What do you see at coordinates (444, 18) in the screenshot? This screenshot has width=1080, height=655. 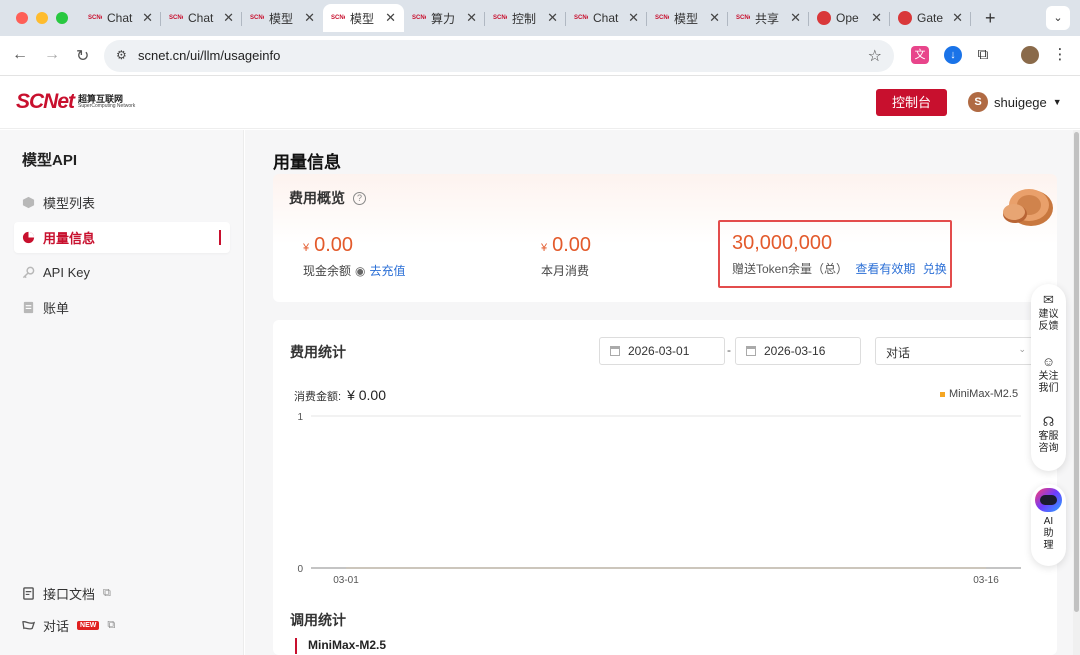 I see `browser-tab: SCNet 算力 ✕` at bounding box center [444, 18].